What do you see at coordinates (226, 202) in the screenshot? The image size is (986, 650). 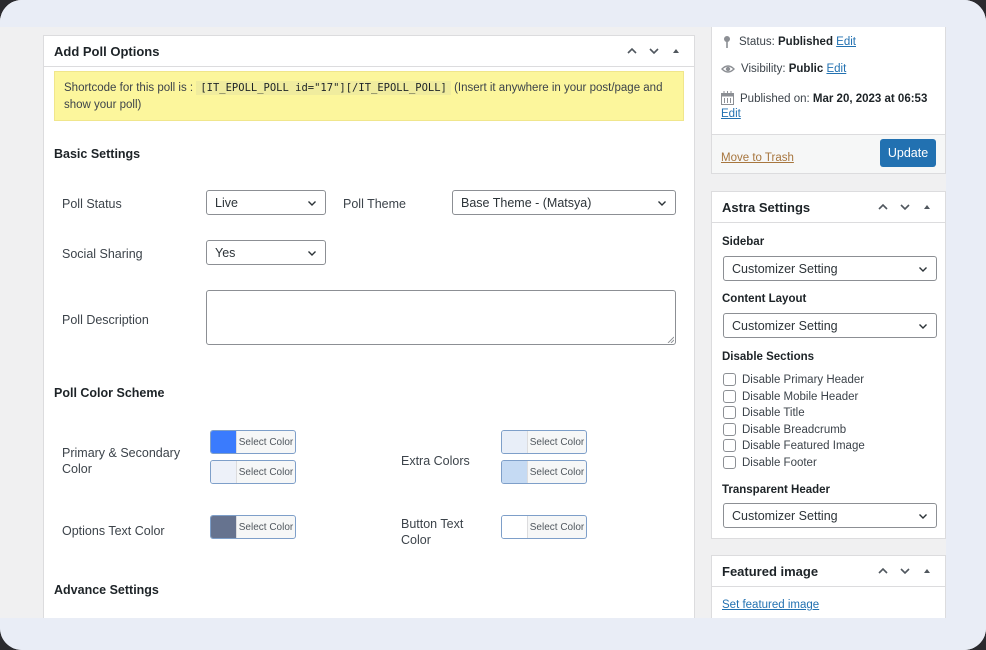 I see `poll-status-value: Live` at bounding box center [226, 202].